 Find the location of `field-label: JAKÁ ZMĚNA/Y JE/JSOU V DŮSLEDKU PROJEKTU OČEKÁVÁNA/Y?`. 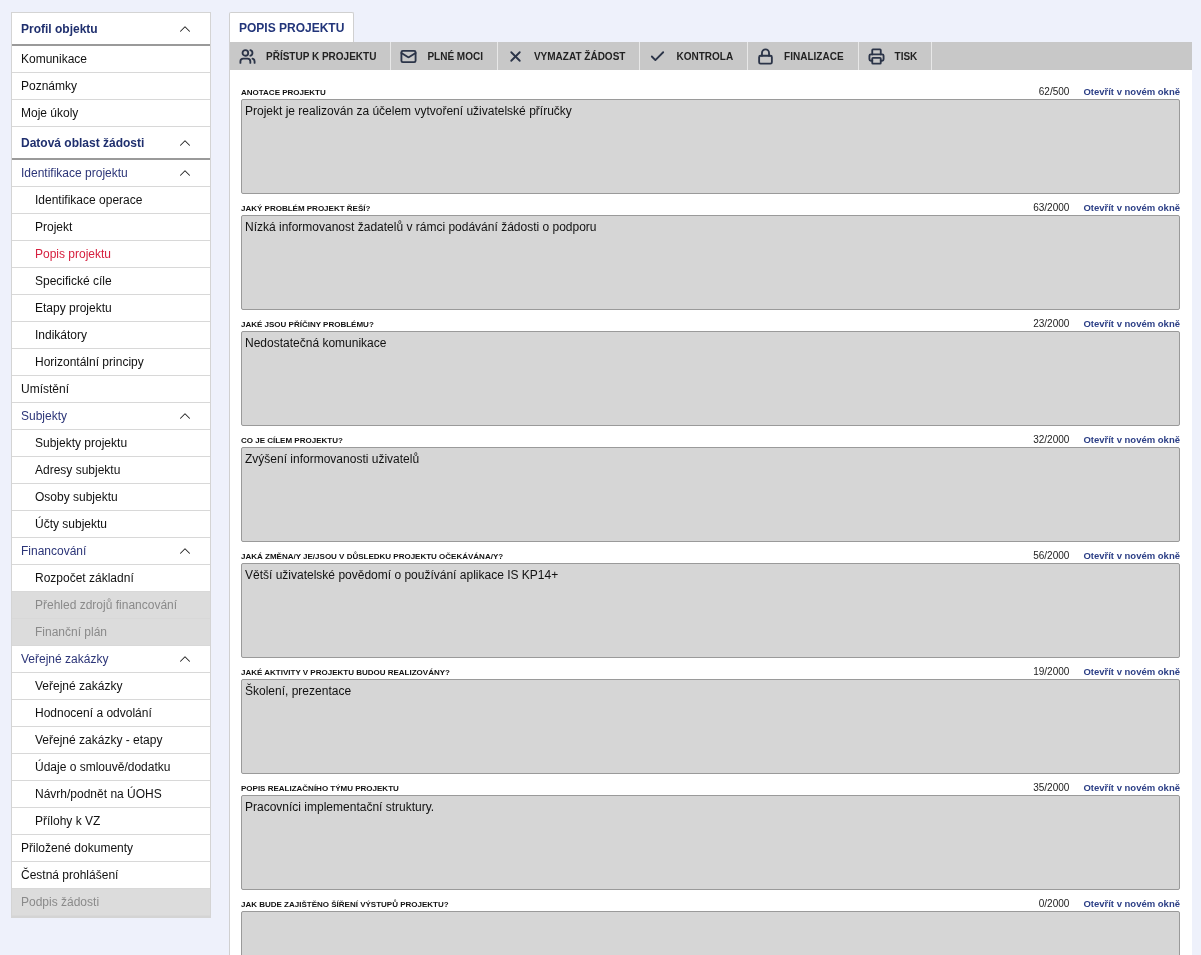

field-label: JAKÁ ZMĚNA/Y JE/JSOU V DŮSLEDKU PROJEKTU OČEKÁVÁNA/Y? is located at coordinates (373, 556).